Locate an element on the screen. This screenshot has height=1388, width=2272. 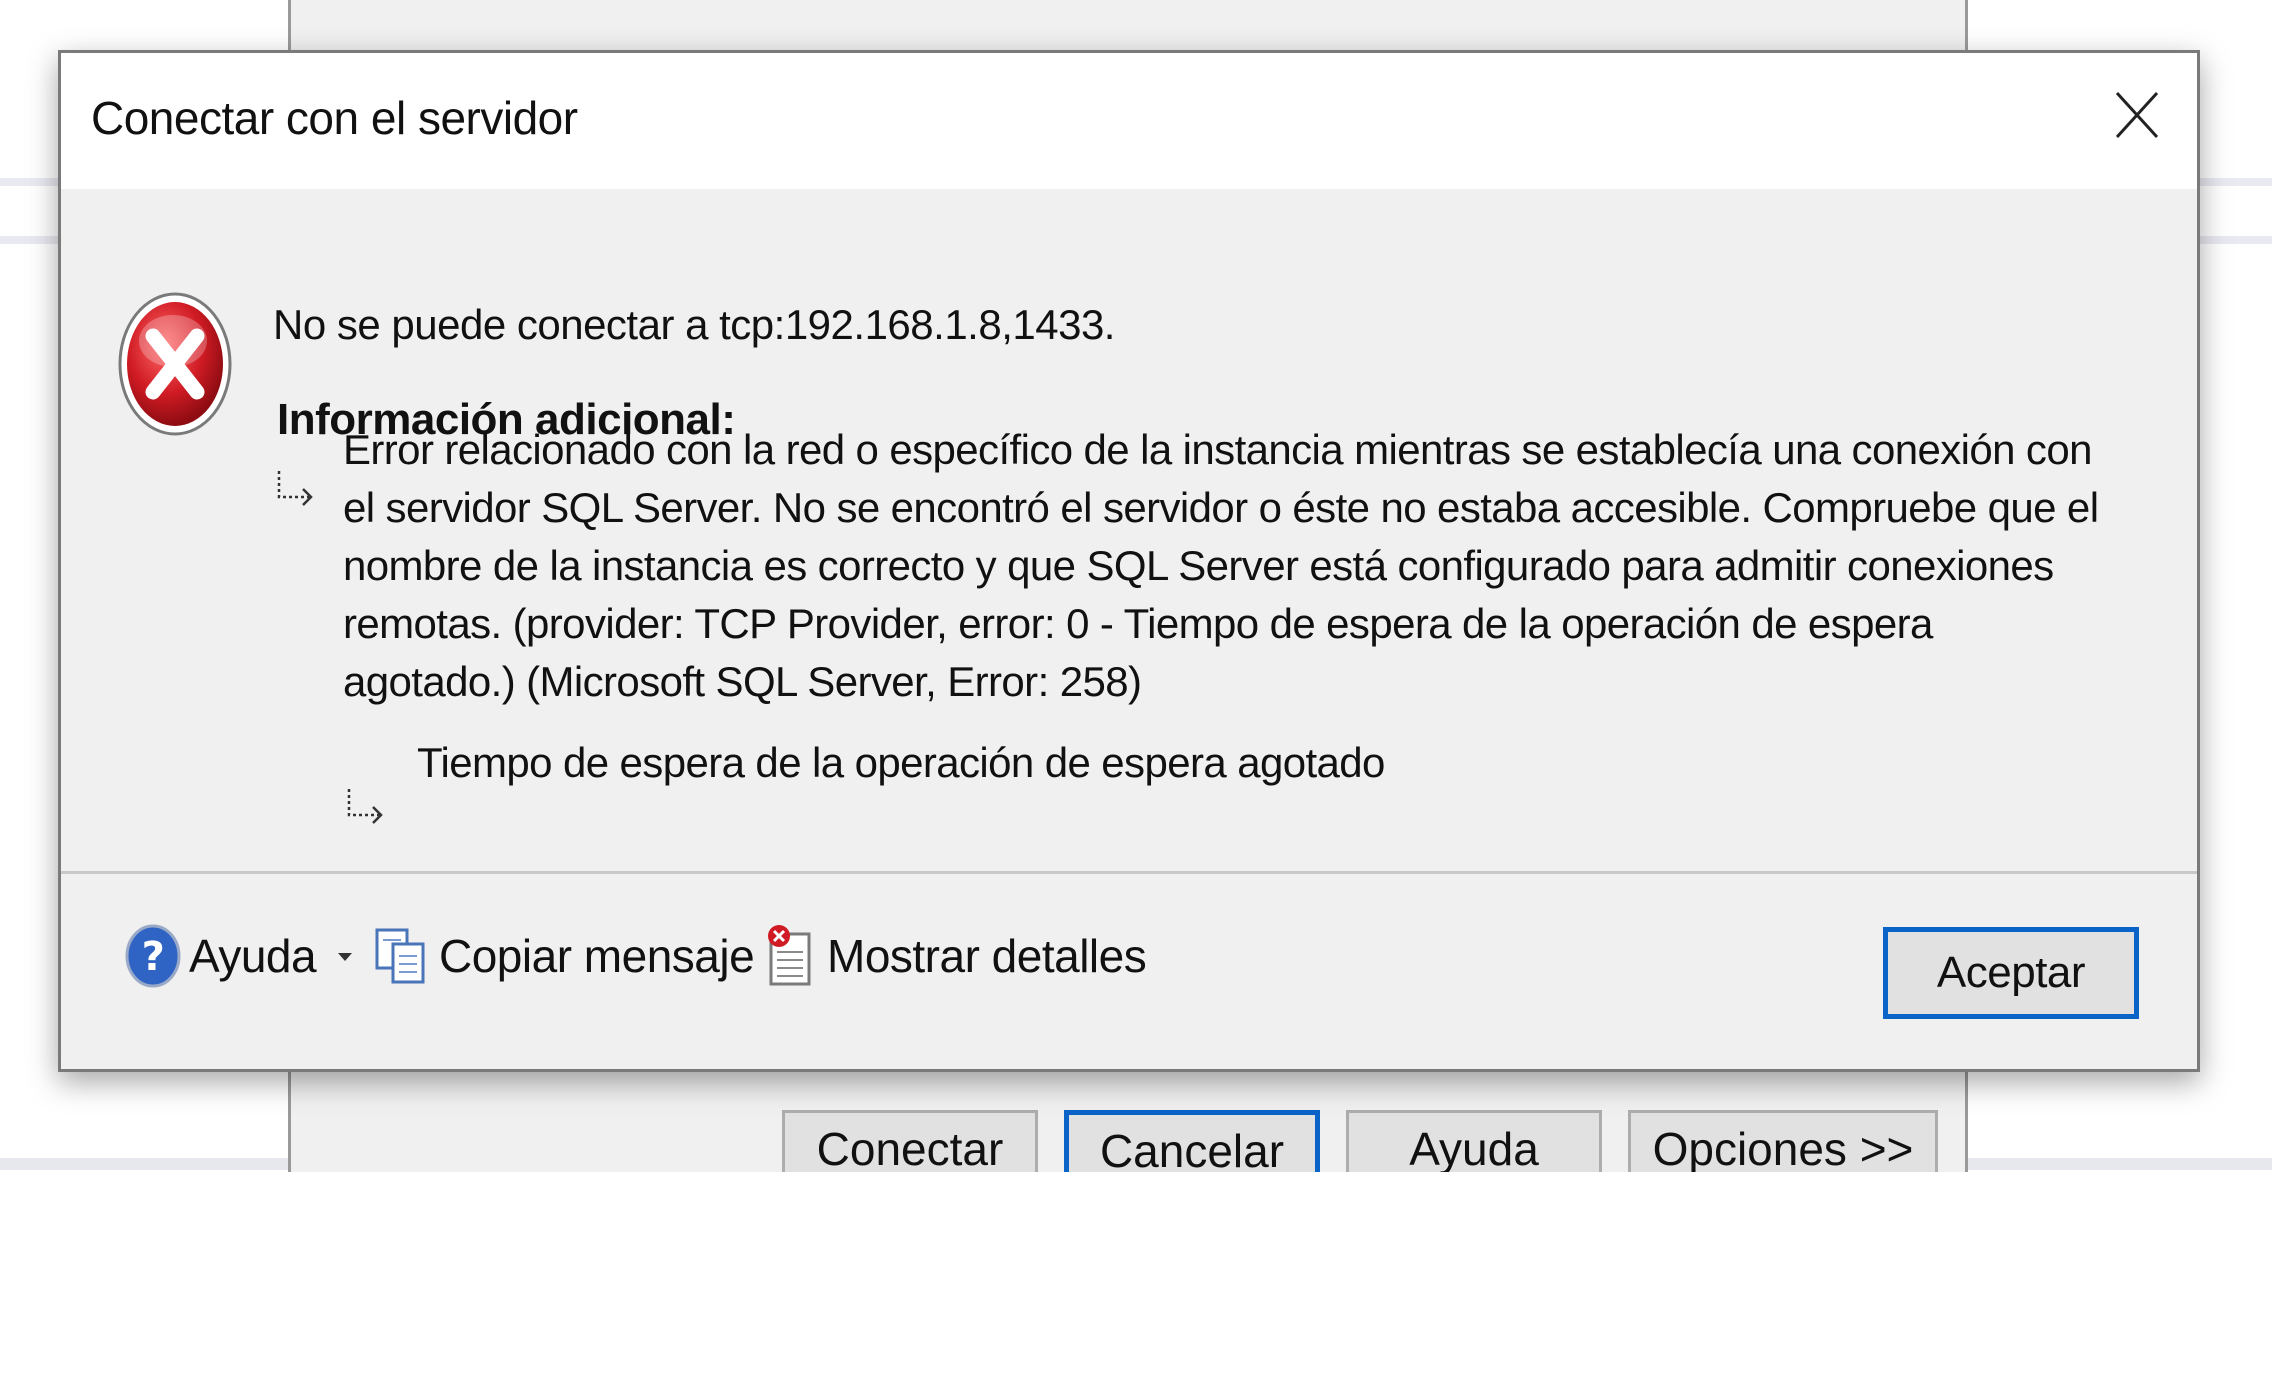
copy-message-button: Copiar mensaje is located at coordinates (564, 956).